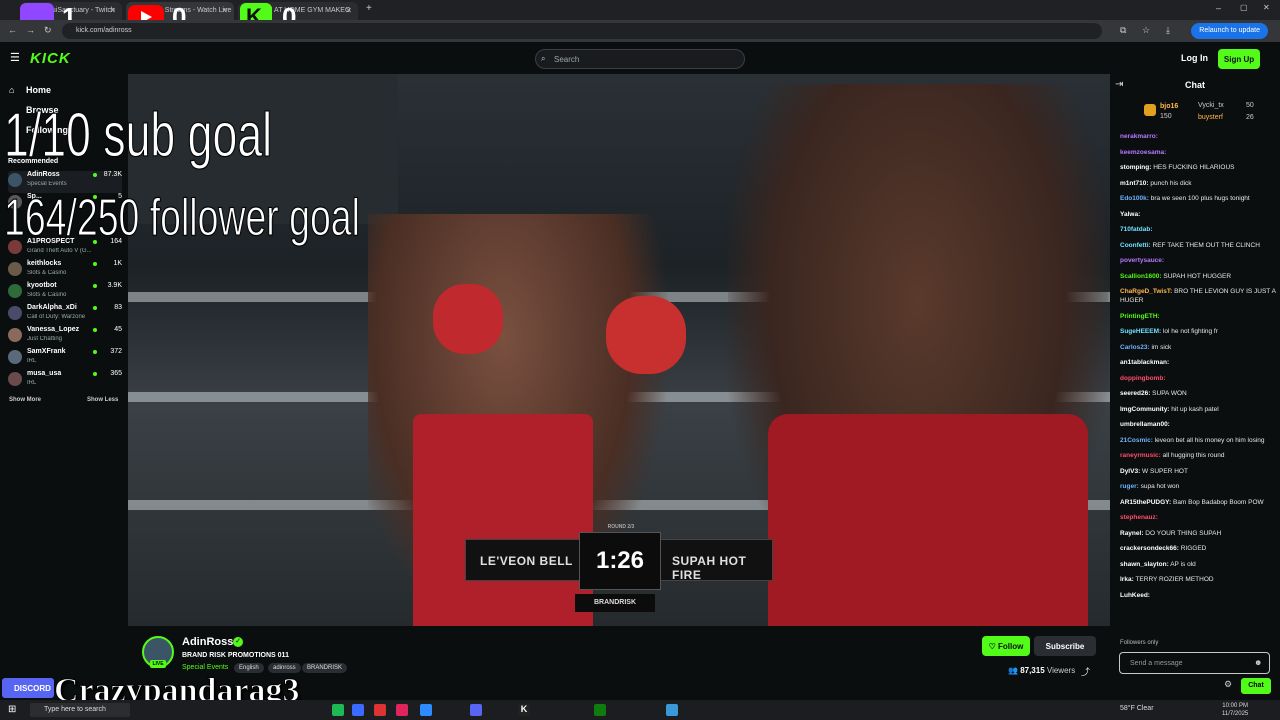  What do you see at coordinates (1145, 502) in the screenshot?
I see `chat-username: AR15thePUDGY:` at bounding box center [1145, 502].